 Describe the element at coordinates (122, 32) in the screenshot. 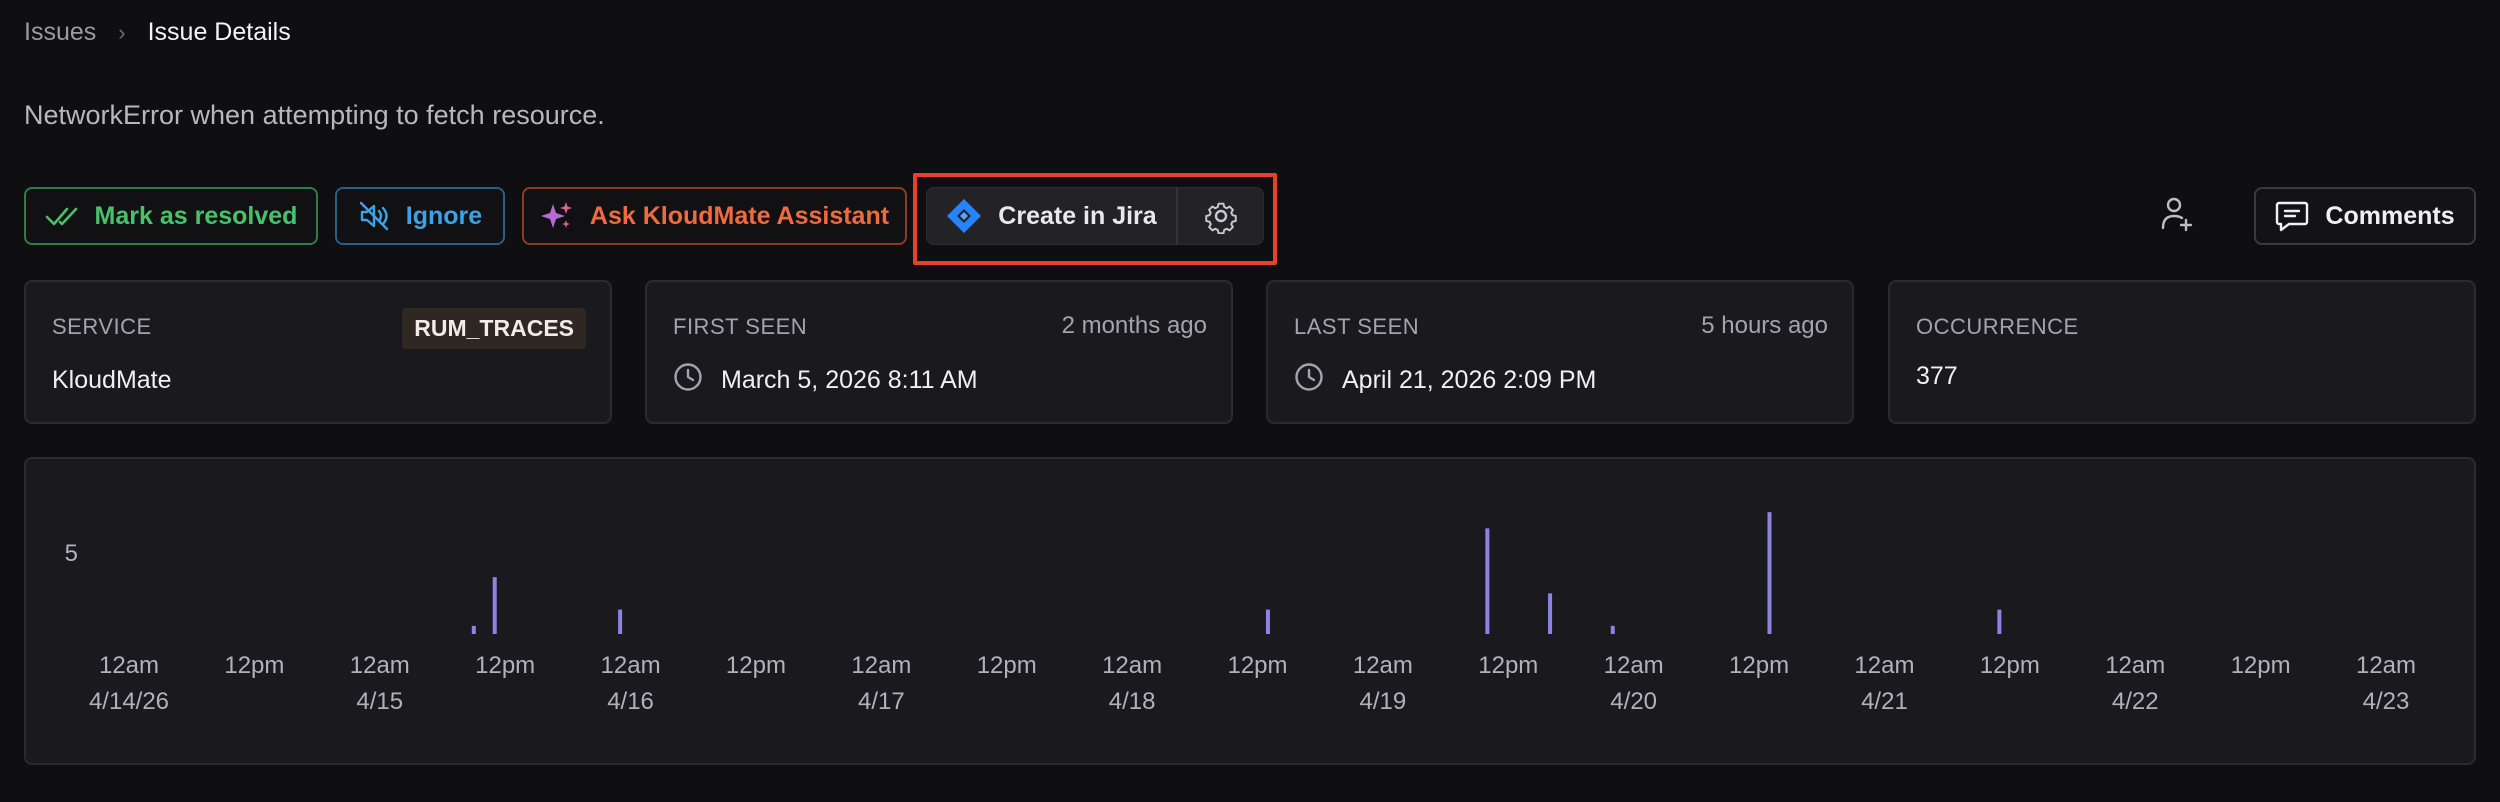

I see `chevron-right-icon: ›` at that location.